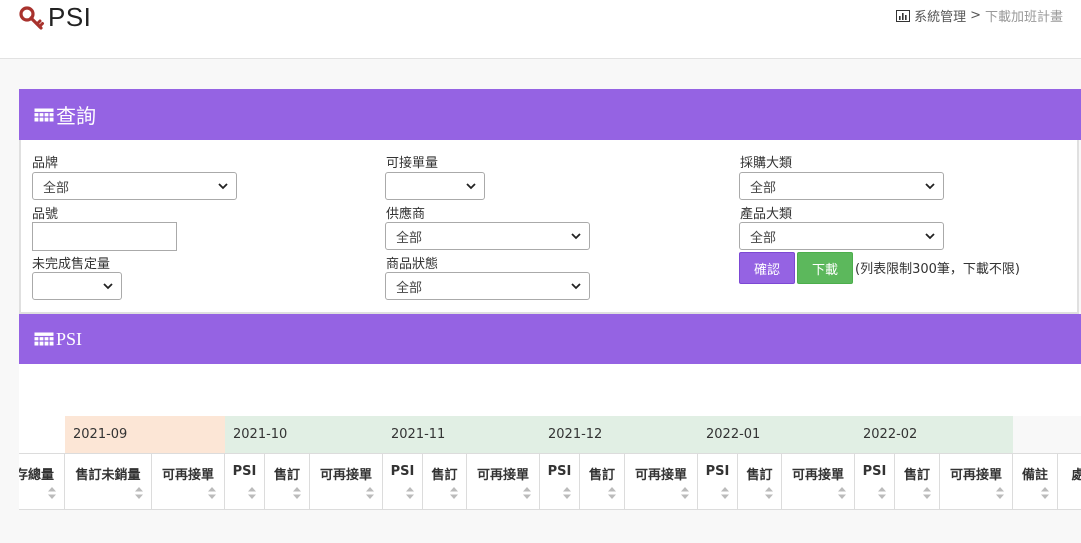  What do you see at coordinates (841, 236) in the screenshot?
I see `product-cat-select: 全部` at bounding box center [841, 236].